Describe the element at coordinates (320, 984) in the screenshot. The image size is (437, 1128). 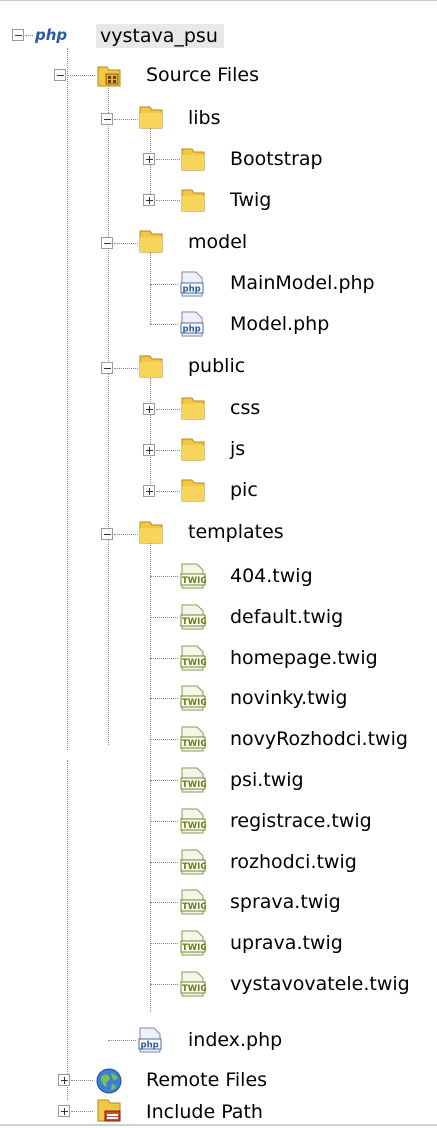
I see `tree-item-twig-file: vystavovatele.twig` at that location.